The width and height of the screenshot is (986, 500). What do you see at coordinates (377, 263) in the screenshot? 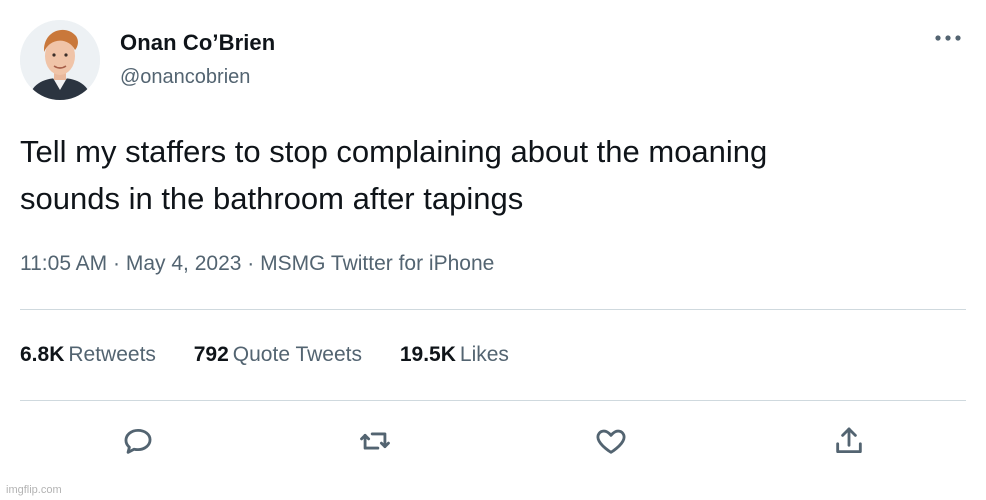
I see `tweet-source: MSMG Twitter for iPhone` at bounding box center [377, 263].